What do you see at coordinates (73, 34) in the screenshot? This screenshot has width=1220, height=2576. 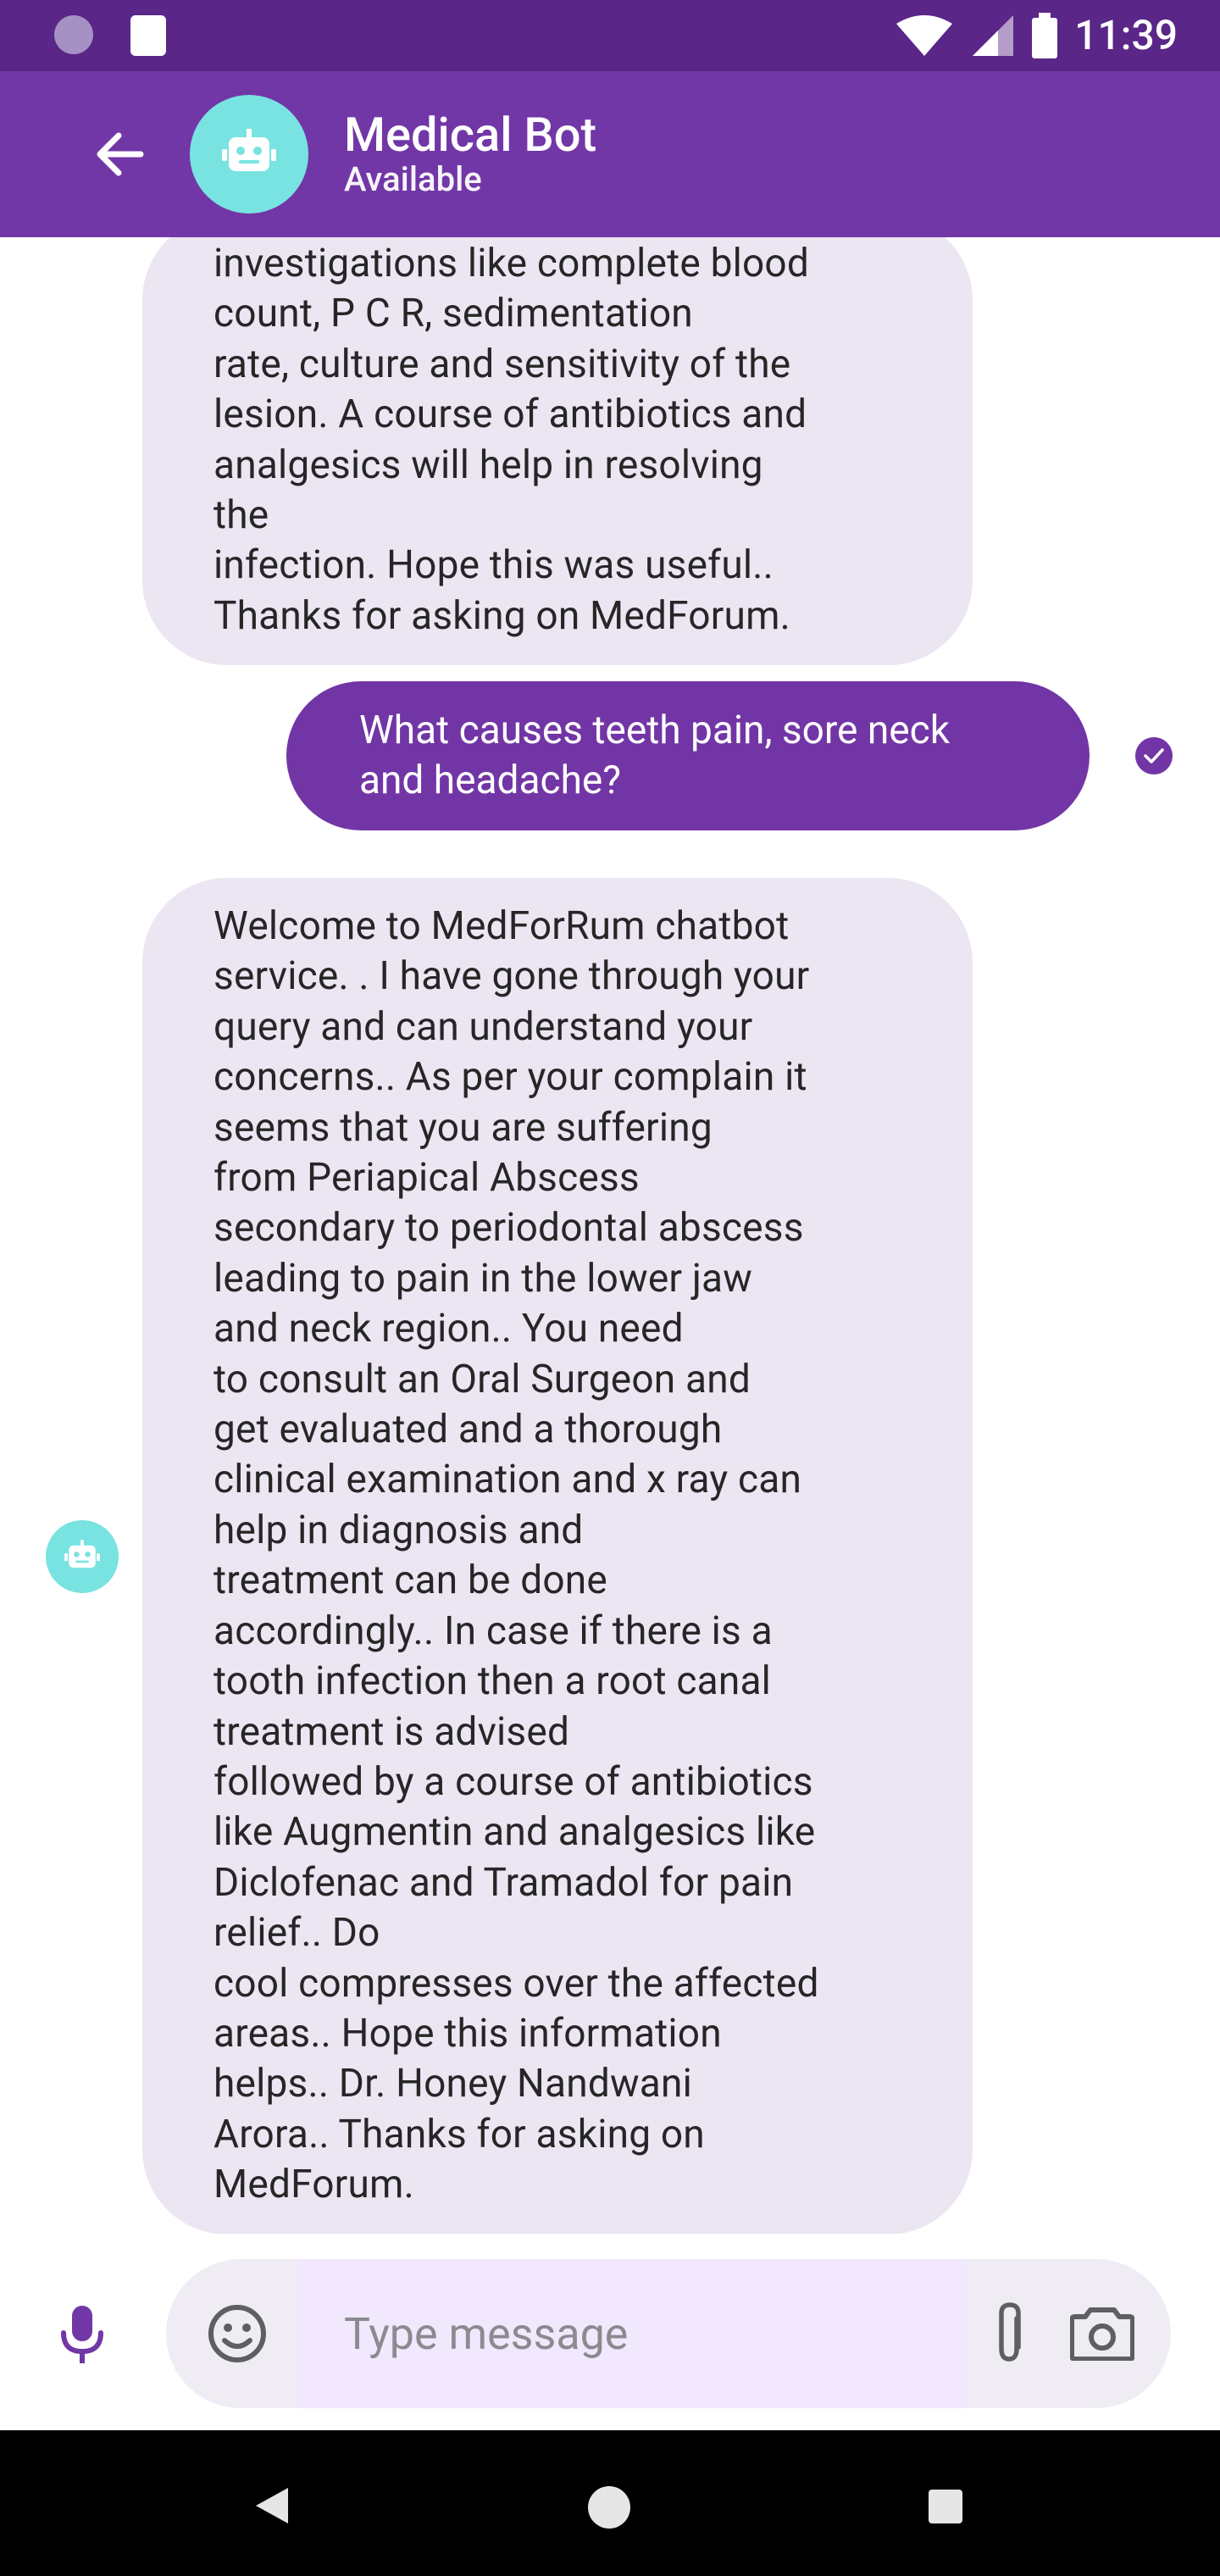 I see `notification-icon` at bounding box center [73, 34].